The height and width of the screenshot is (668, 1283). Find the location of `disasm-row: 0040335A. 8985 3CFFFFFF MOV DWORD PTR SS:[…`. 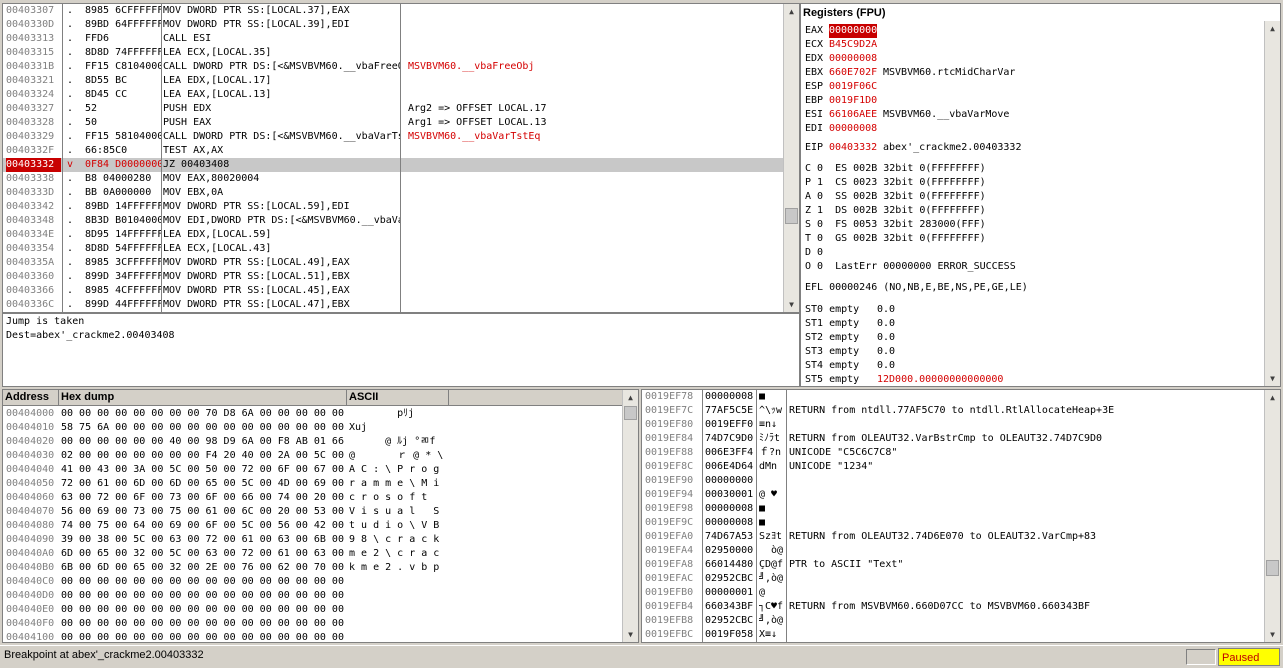

disasm-row: 0040335A. 8985 3CFFFFFF MOV DWORD PTR SS:[… is located at coordinates (393, 263).